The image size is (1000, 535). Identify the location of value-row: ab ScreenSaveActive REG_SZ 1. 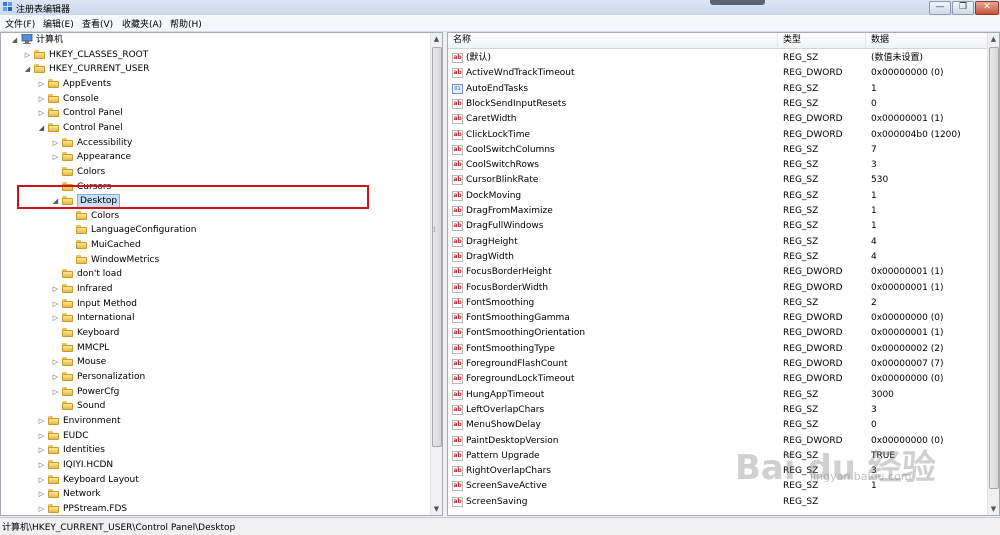
(718, 486).